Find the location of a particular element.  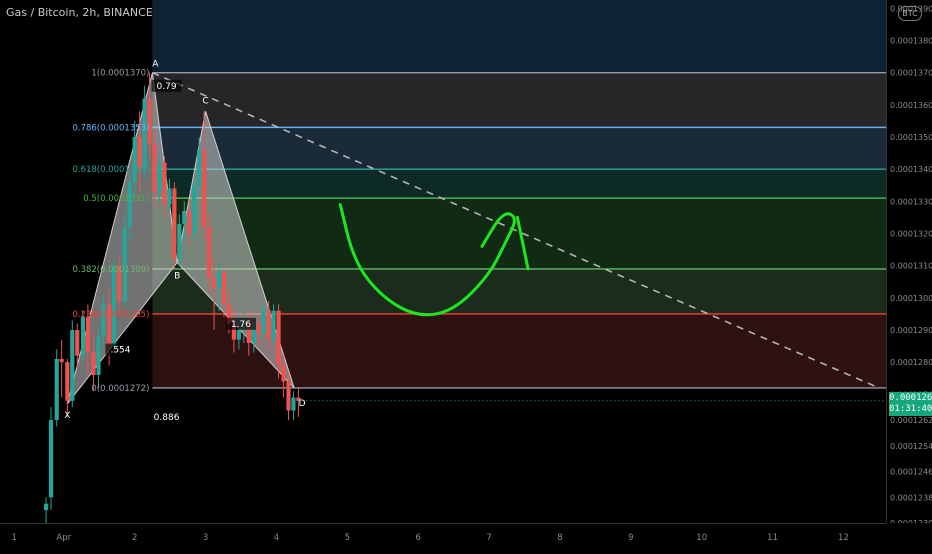

point-label-C: C is located at coordinates (205, 101).